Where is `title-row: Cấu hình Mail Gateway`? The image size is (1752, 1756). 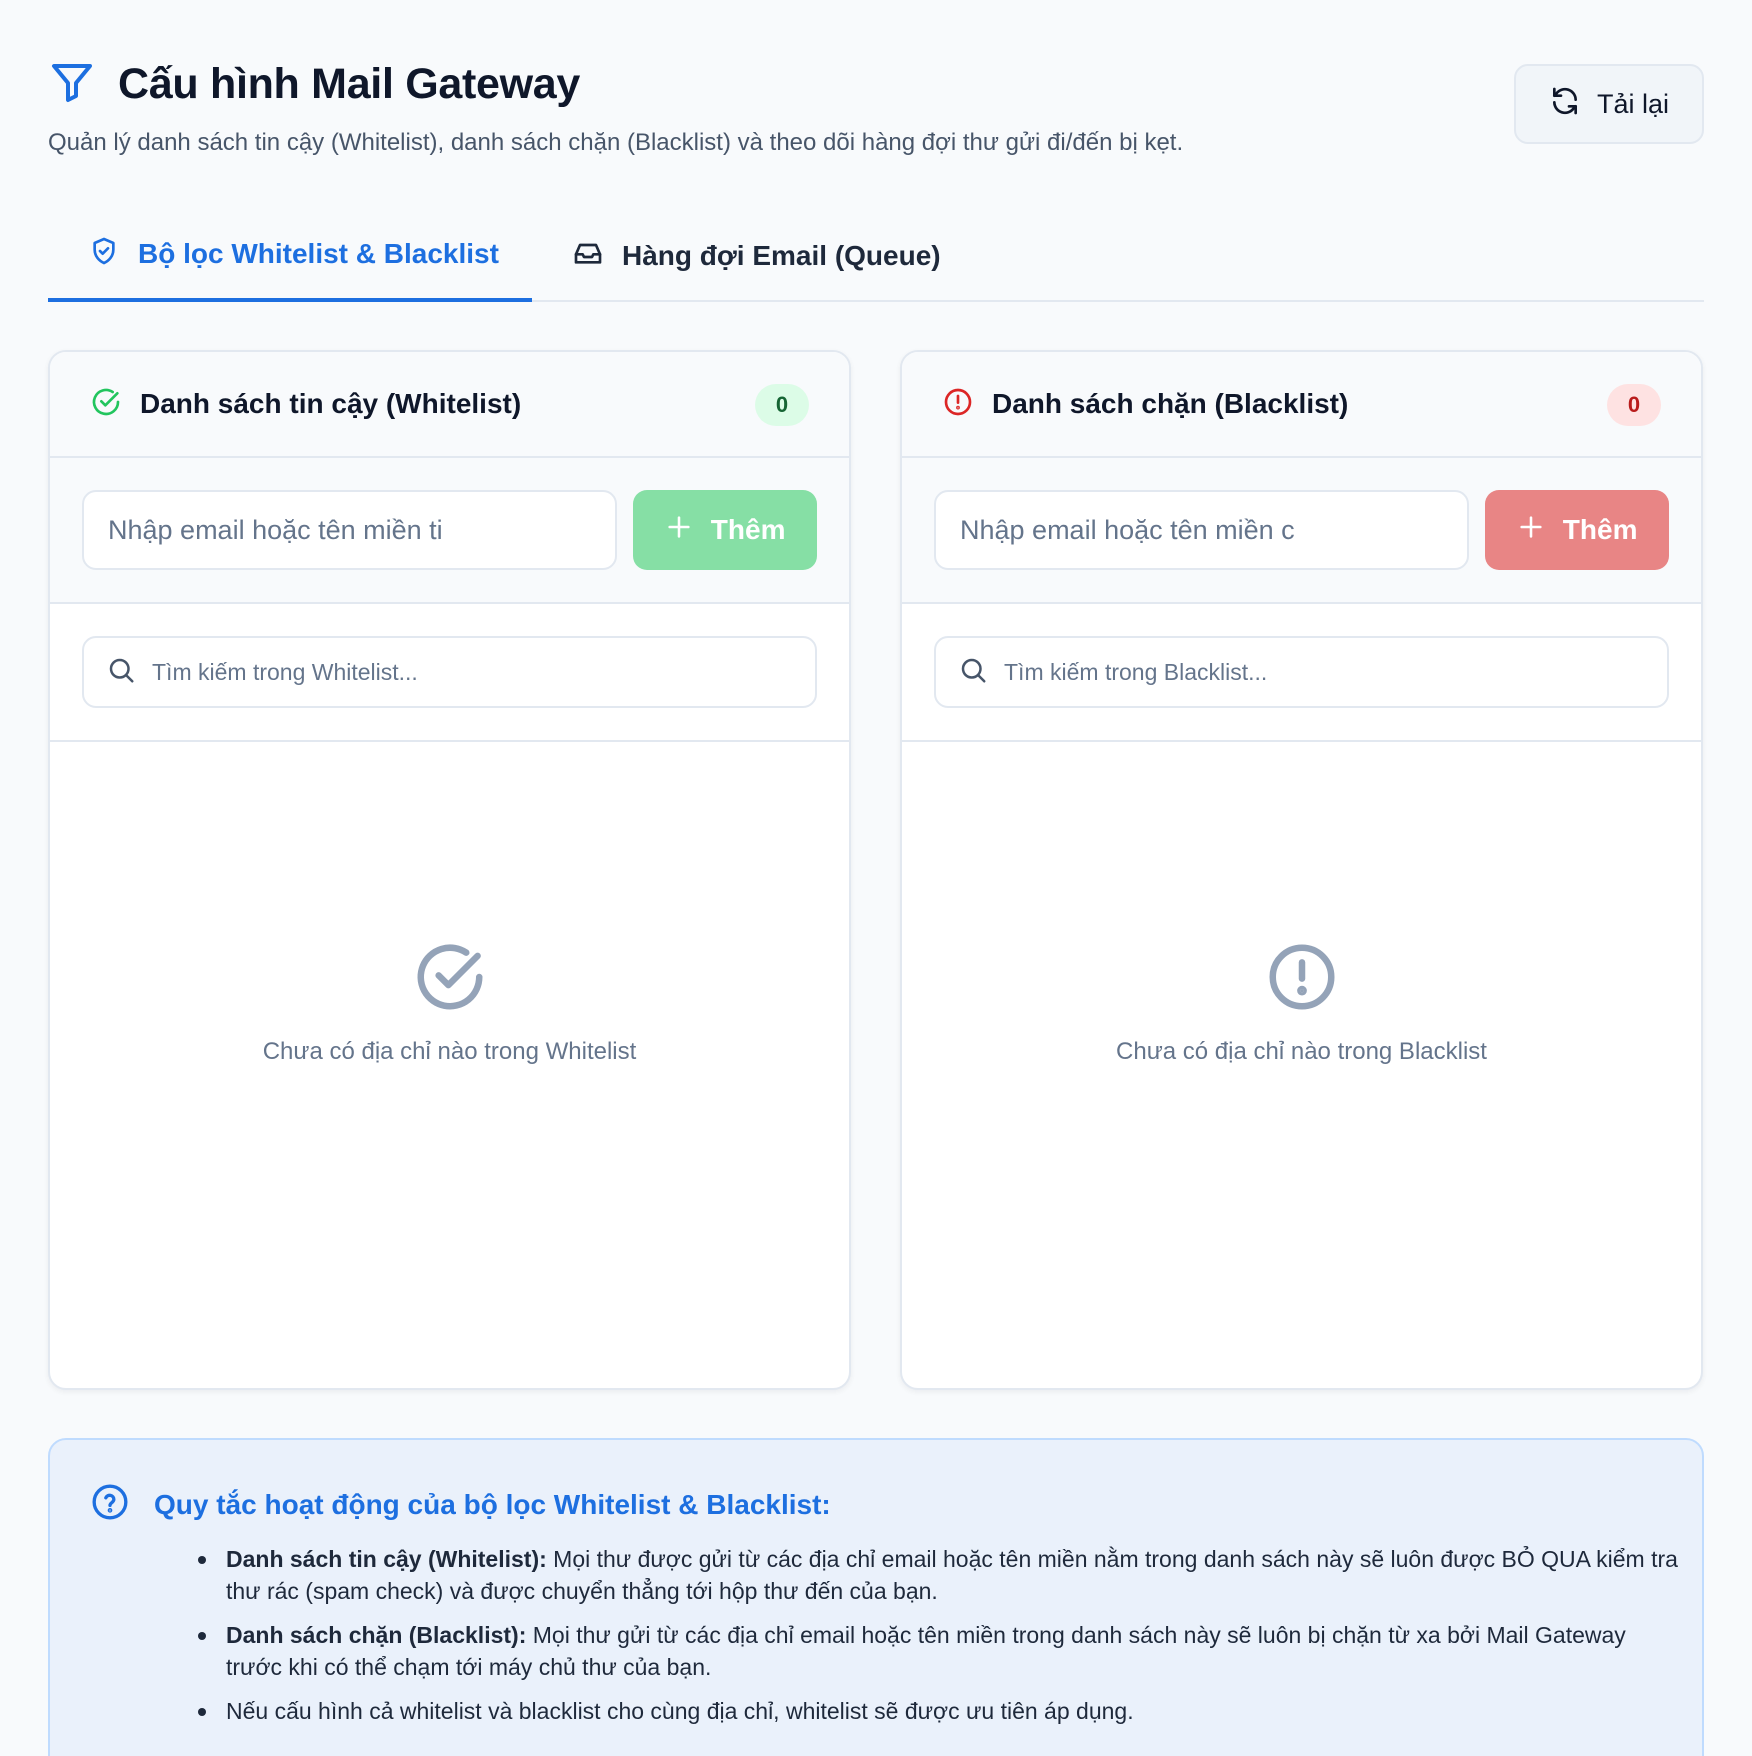
title-row: Cấu hình Mail Gateway is located at coordinates (314, 84).